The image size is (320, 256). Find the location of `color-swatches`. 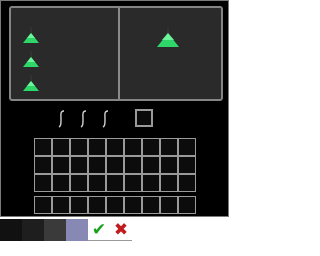

color-swatches is located at coordinates (44, 230).